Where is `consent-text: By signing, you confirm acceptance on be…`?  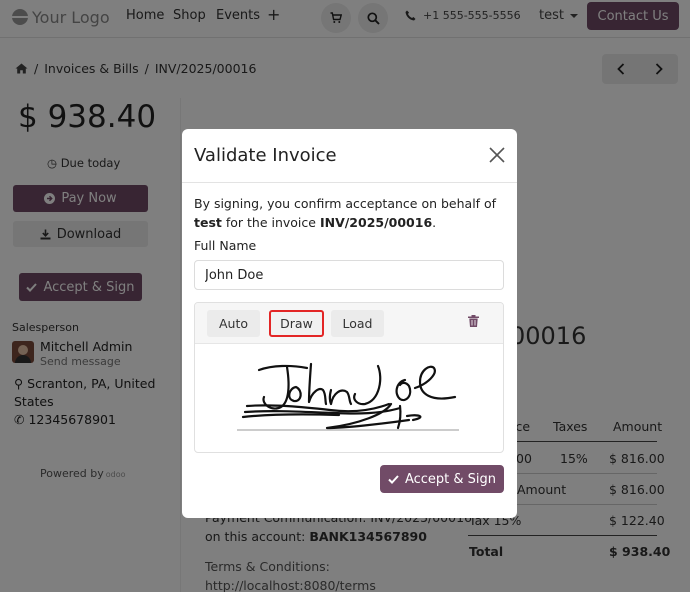
consent-text: By signing, you confirm acceptance on be… is located at coordinates (350, 213).